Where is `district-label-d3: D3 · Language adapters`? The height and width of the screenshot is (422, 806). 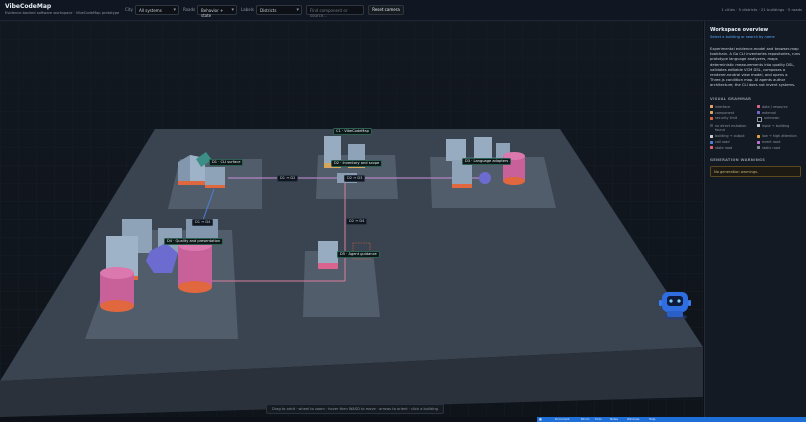 district-label-d3: D3 · Language adapters is located at coordinates (487, 161).